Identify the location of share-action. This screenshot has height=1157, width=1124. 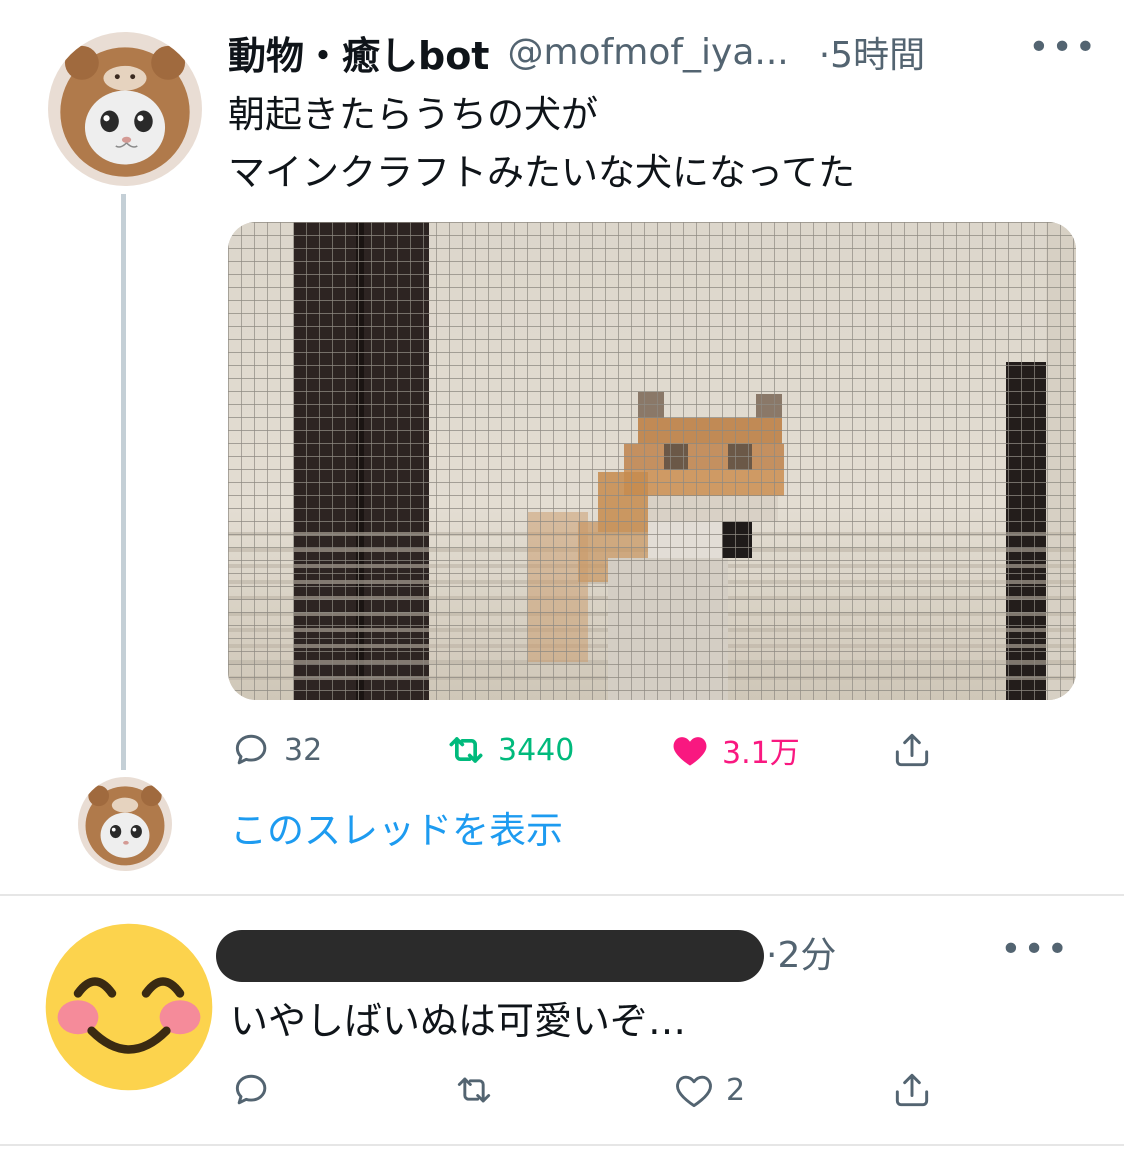
(912, 750).